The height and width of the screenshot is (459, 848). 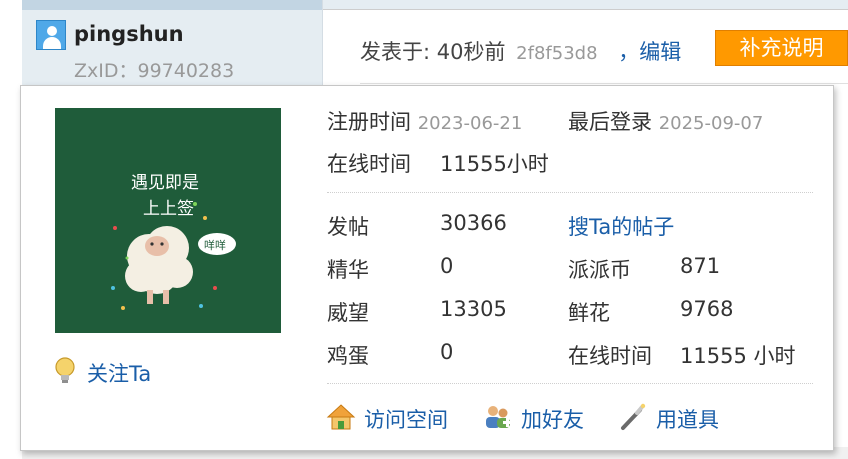 What do you see at coordinates (406, 420) in the screenshot?
I see `visit-space-label: 访问空间` at bounding box center [406, 420].